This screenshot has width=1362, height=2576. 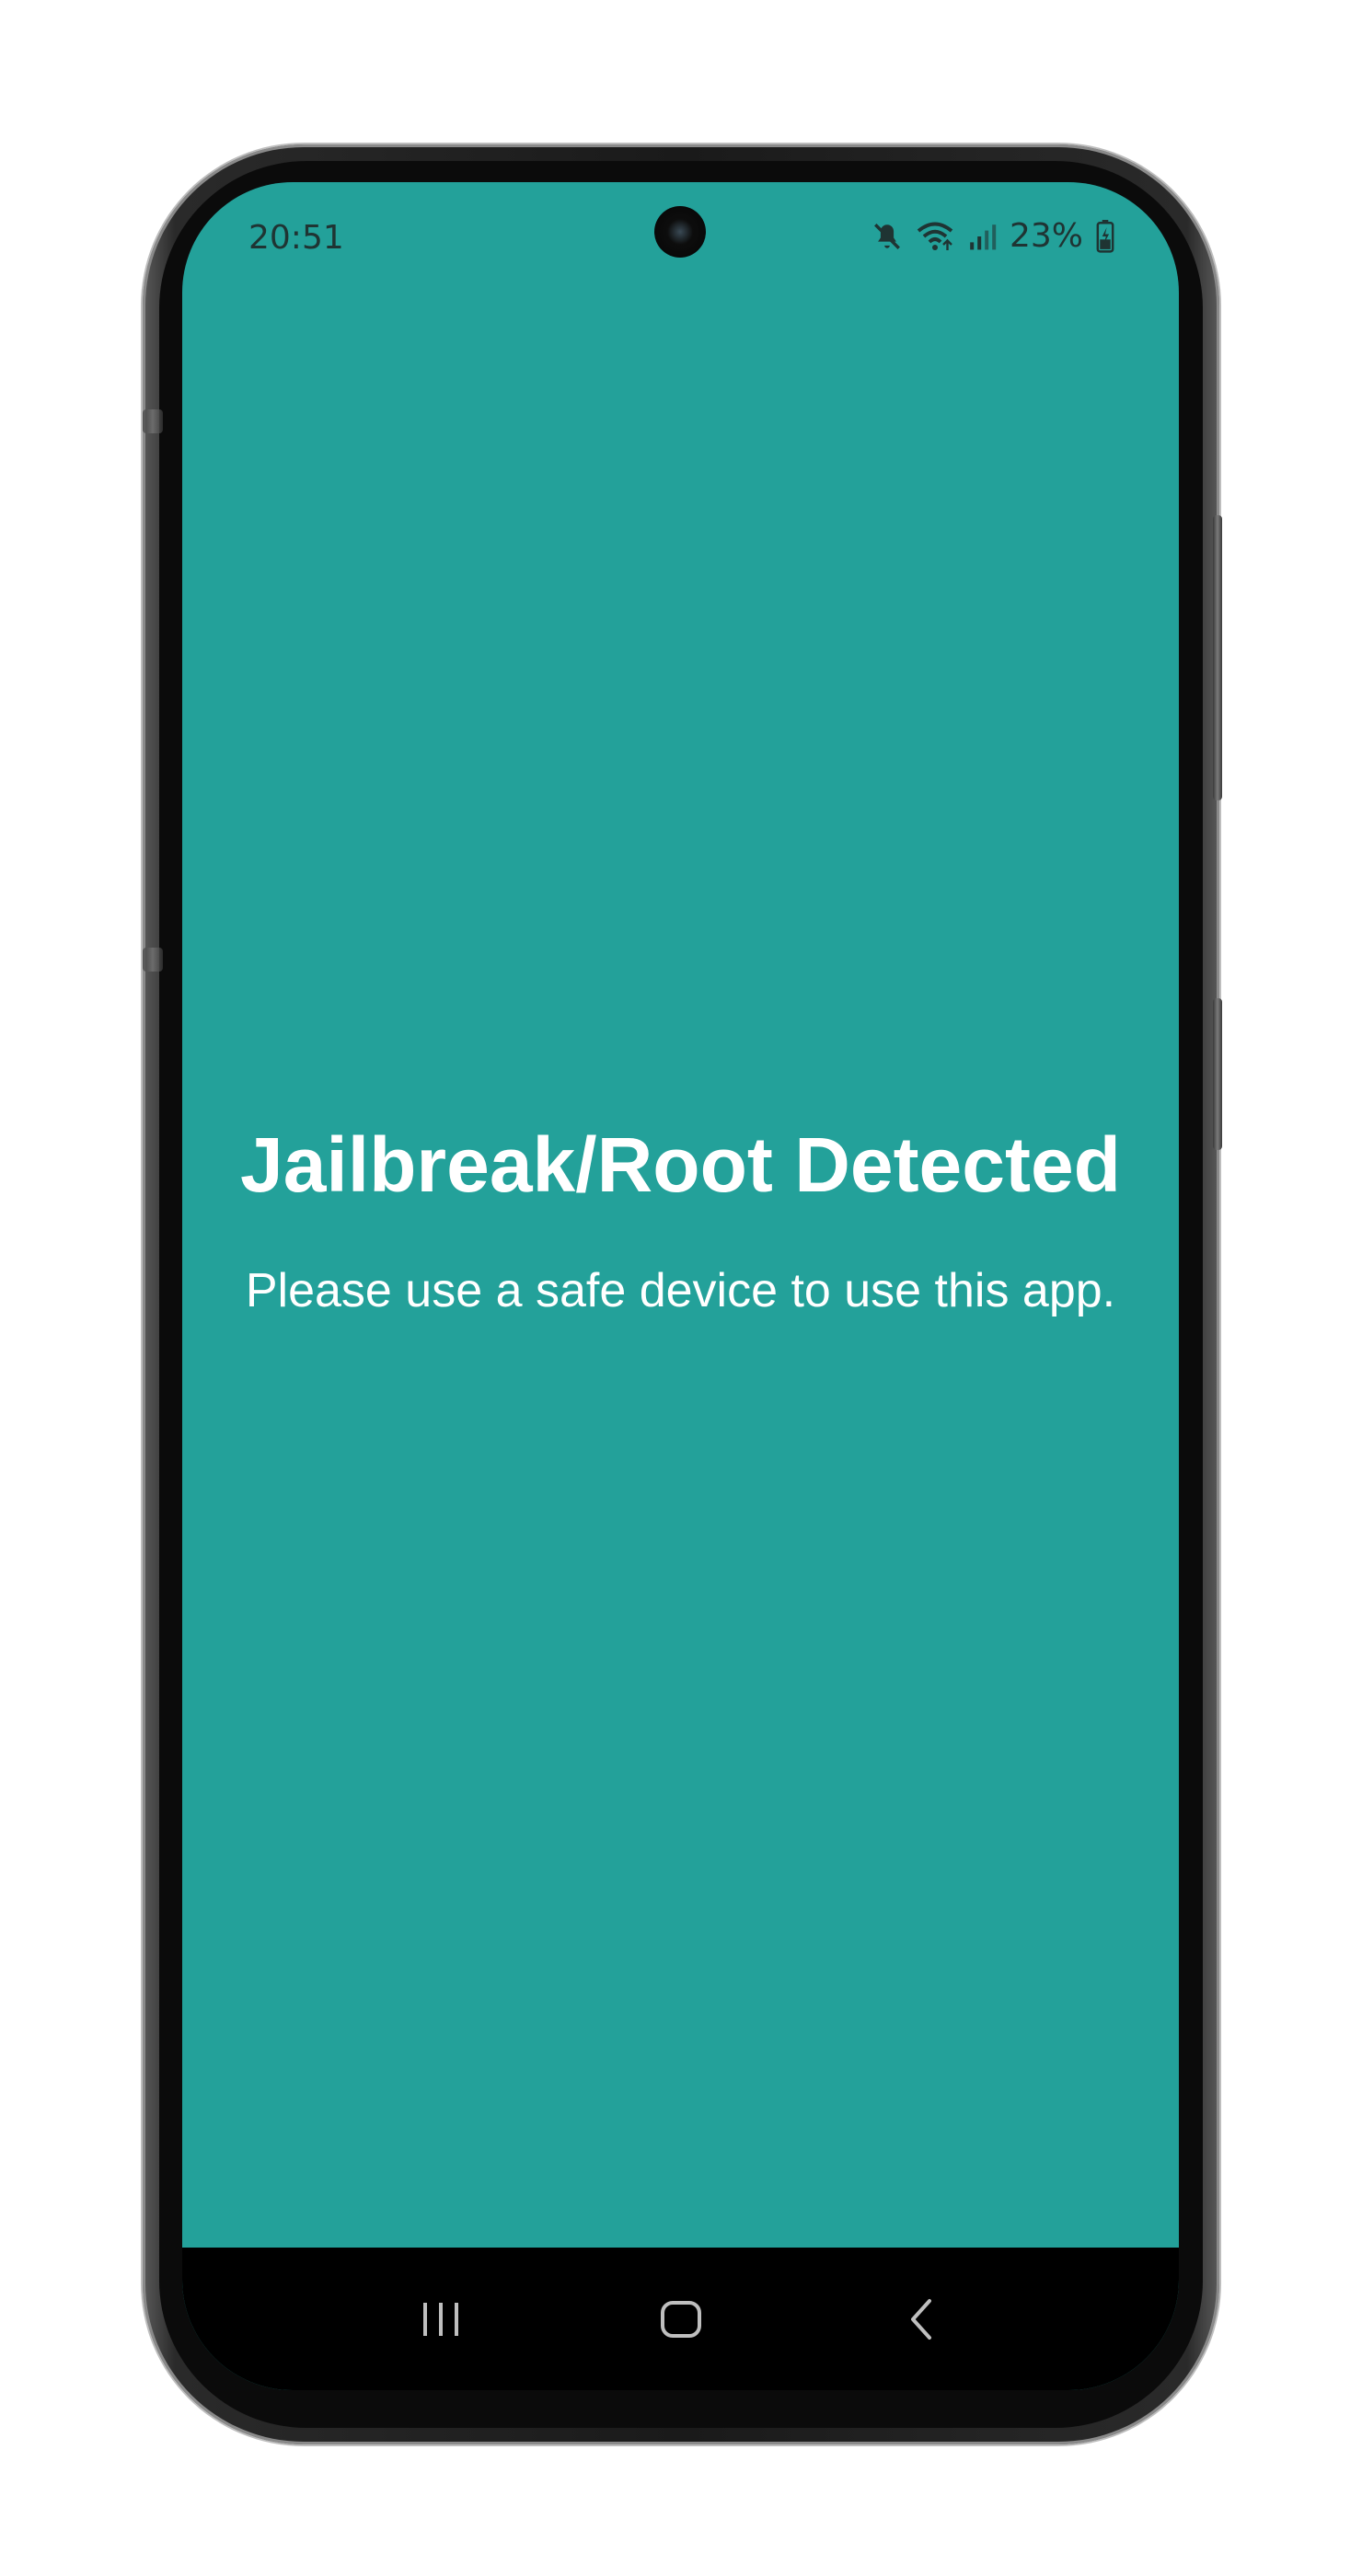 What do you see at coordinates (296, 238) in the screenshot?
I see `status-time: 20:51` at bounding box center [296, 238].